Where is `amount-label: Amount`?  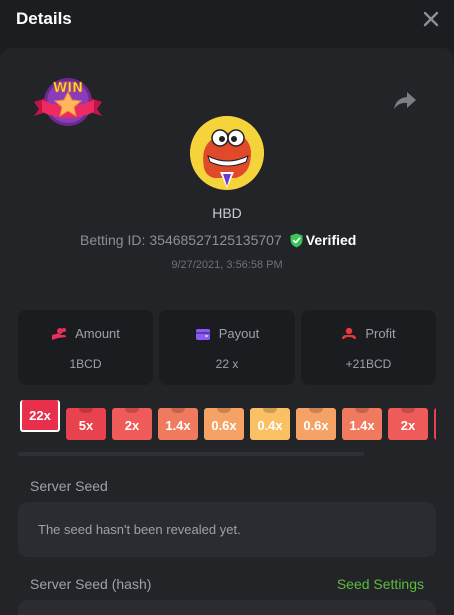 amount-label: Amount is located at coordinates (97, 333).